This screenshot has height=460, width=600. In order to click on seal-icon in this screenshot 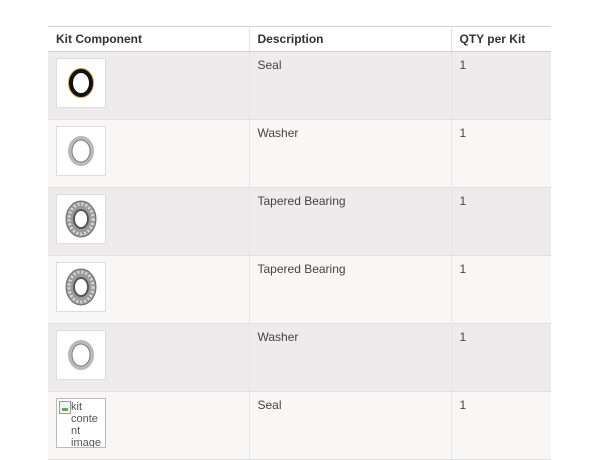, I will do `click(81, 83)`.